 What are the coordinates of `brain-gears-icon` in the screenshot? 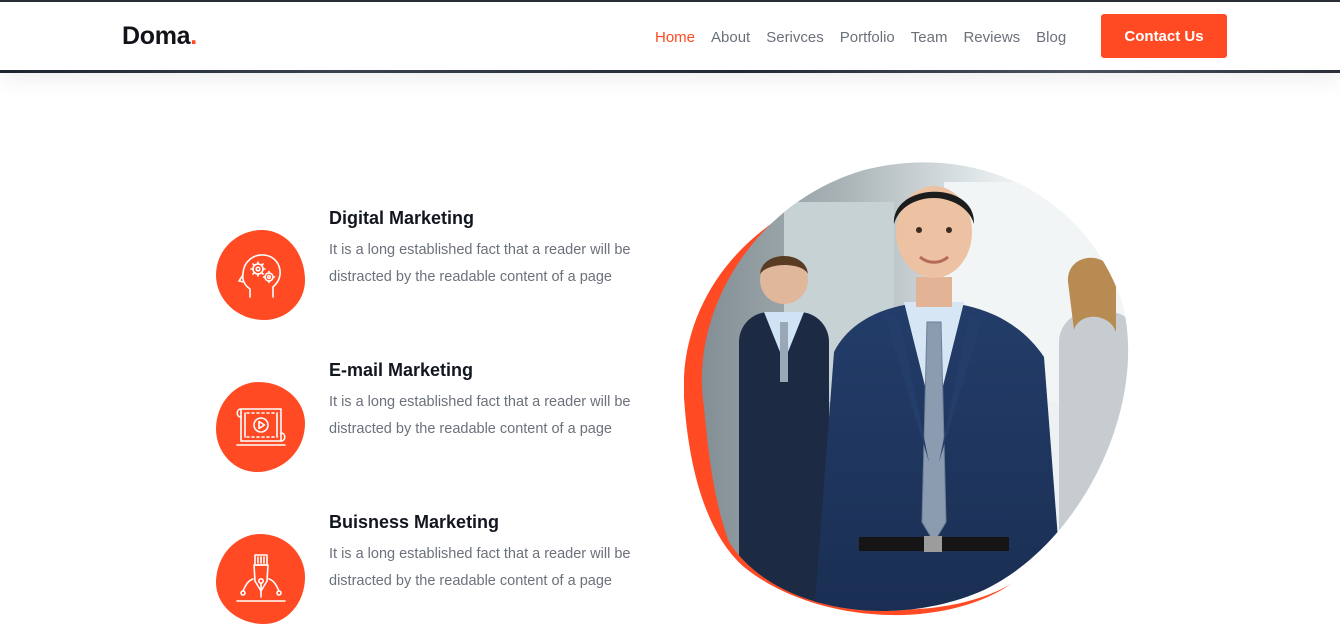 It's located at (259, 276).